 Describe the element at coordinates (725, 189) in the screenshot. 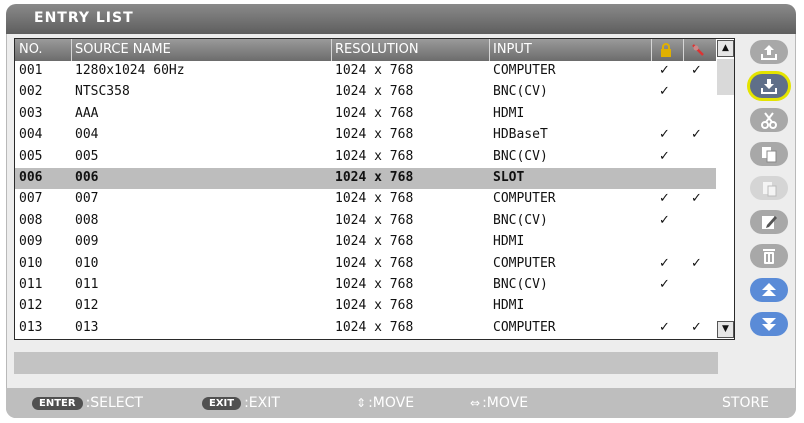

I see `scrollbar: ▲ ▼` at that location.